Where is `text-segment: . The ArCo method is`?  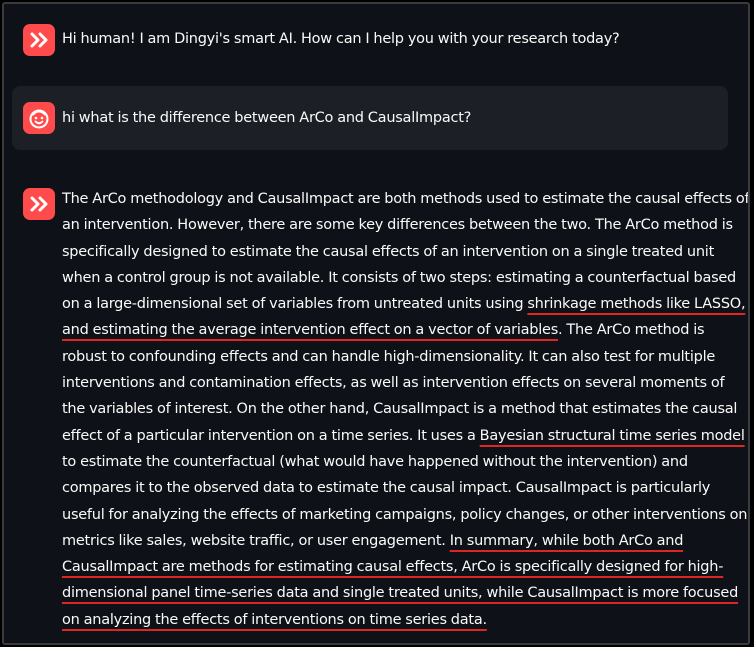
text-segment: . The ArCo method is is located at coordinates (631, 330).